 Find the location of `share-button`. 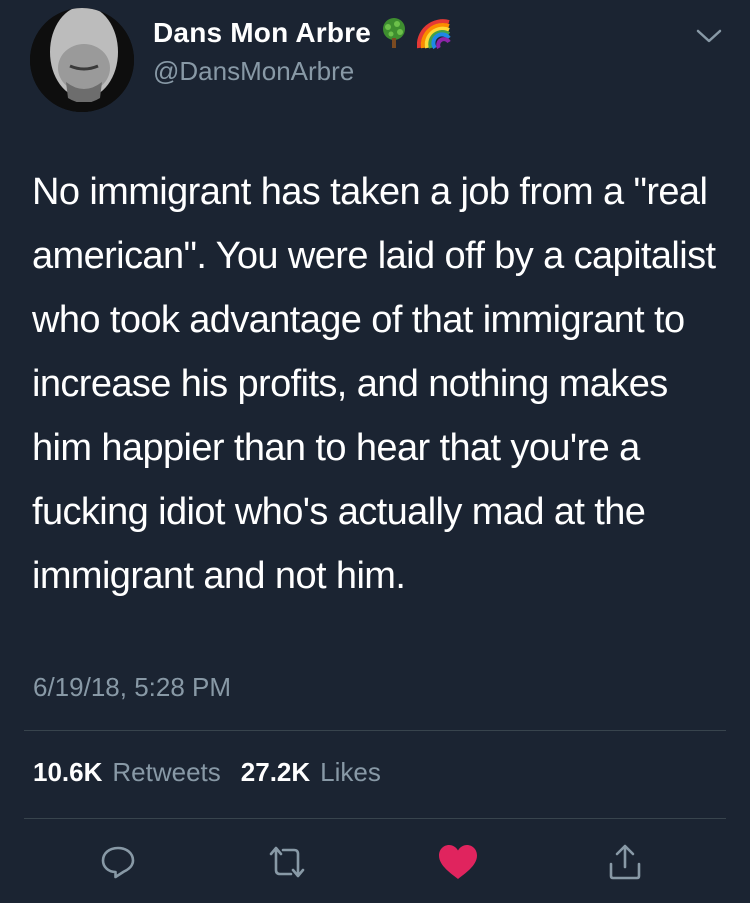

share-button is located at coordinates (625, 862).